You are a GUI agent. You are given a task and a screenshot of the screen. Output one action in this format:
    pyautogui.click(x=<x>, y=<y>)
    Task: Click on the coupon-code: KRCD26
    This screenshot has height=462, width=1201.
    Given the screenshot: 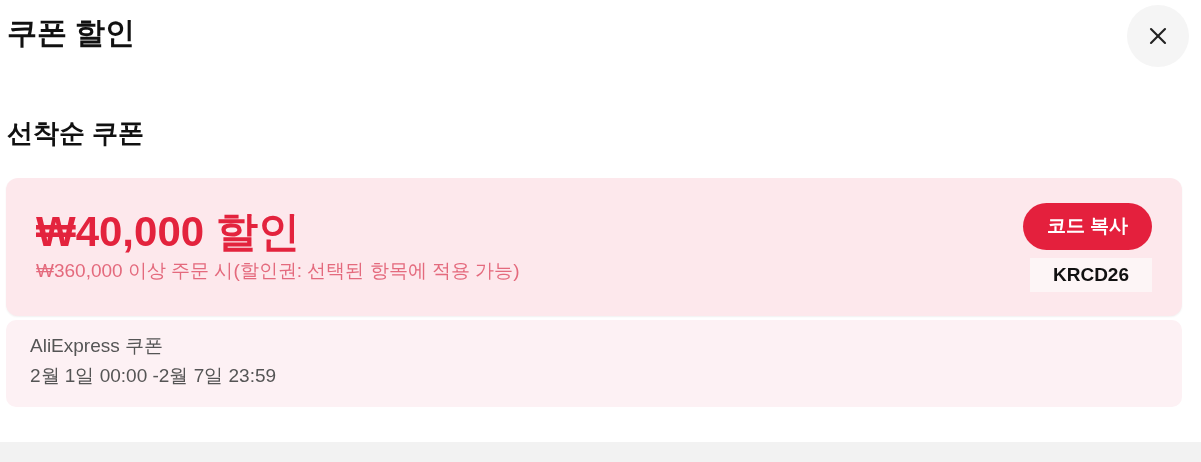 What is the action you would take?
    pyautogui.click(x=1091, y=275)
    